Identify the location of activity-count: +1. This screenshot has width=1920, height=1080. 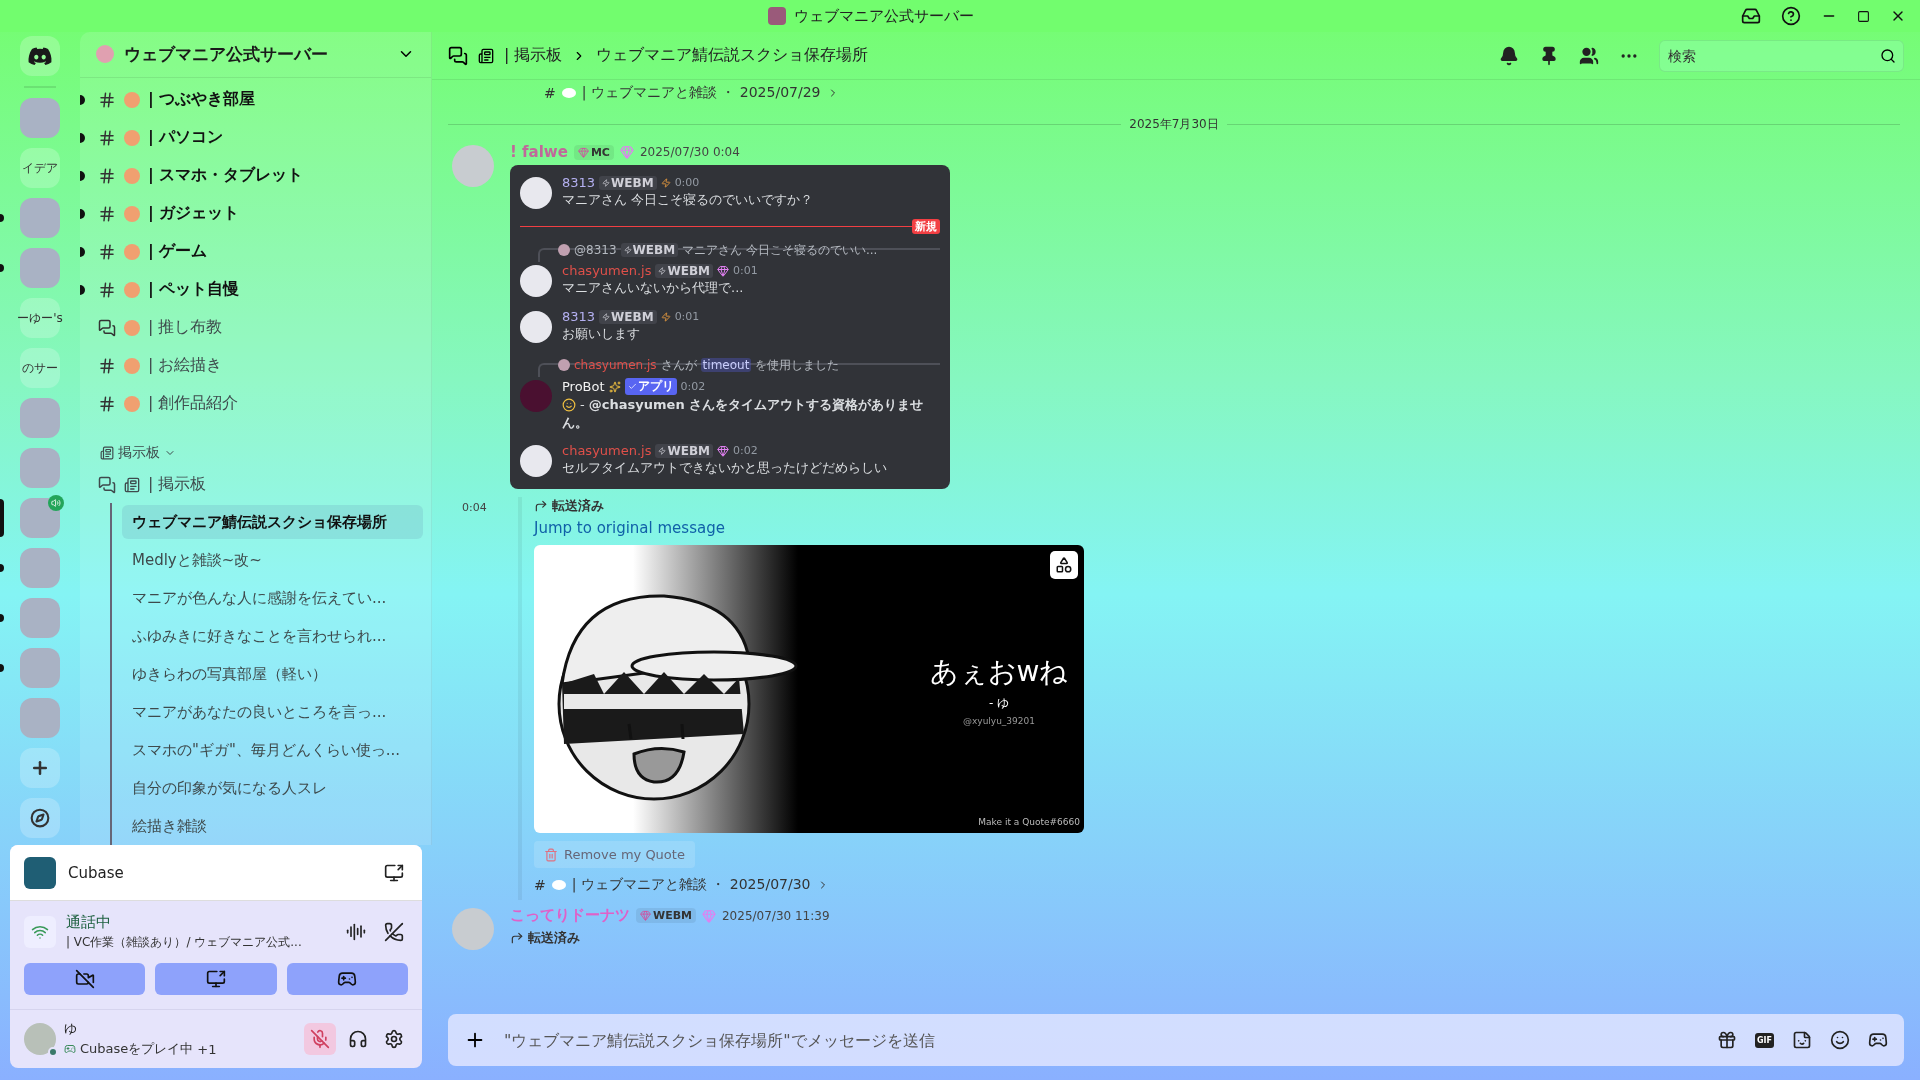
(207, 1049).